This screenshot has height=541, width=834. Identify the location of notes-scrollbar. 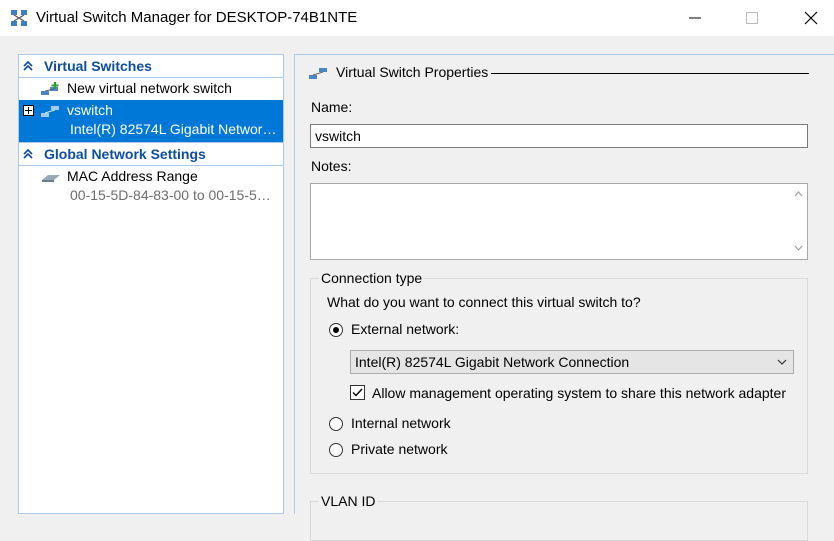
(798, 221).